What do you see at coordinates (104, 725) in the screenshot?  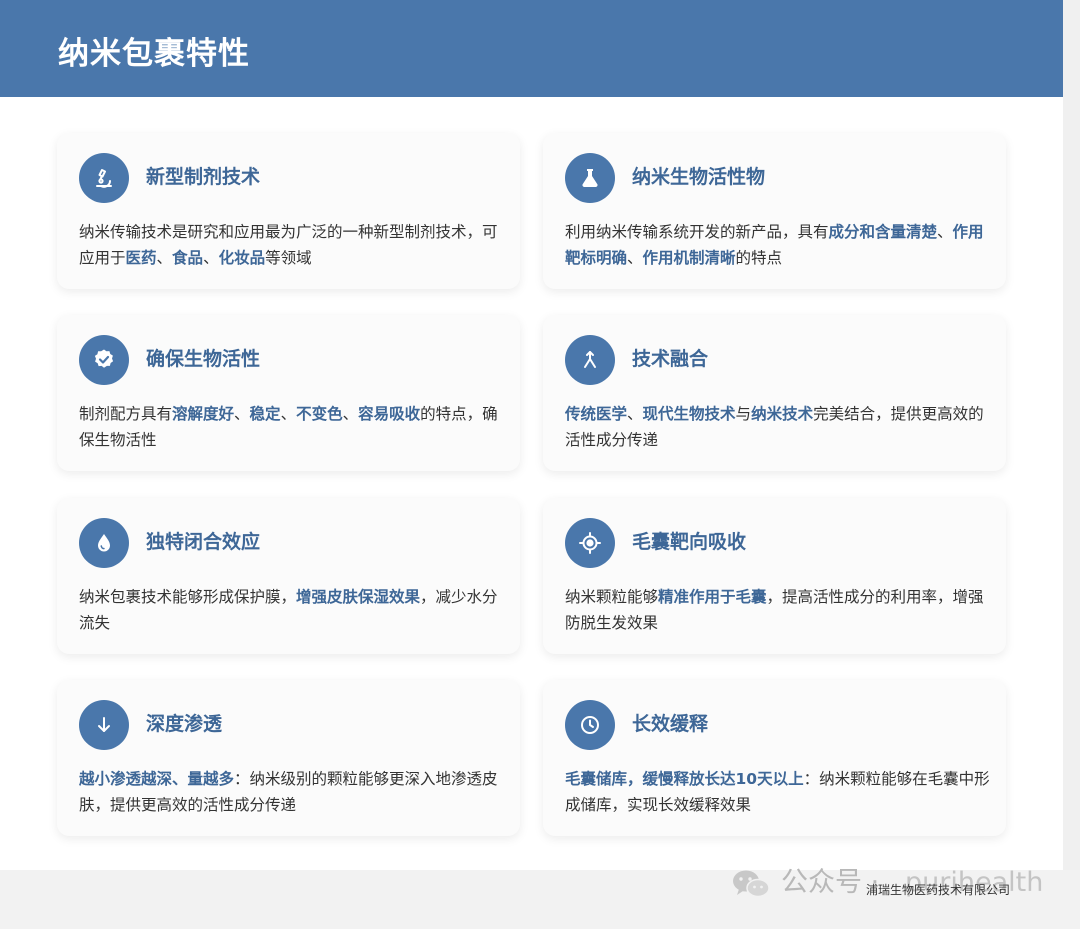 I see `arrow-down-icon` at bounding box center [104, 725].